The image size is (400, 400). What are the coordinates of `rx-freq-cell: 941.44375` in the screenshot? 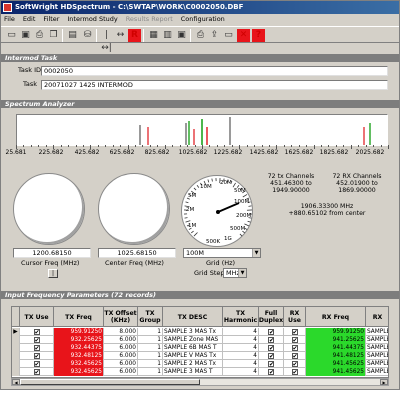 It's located at (336, 348).